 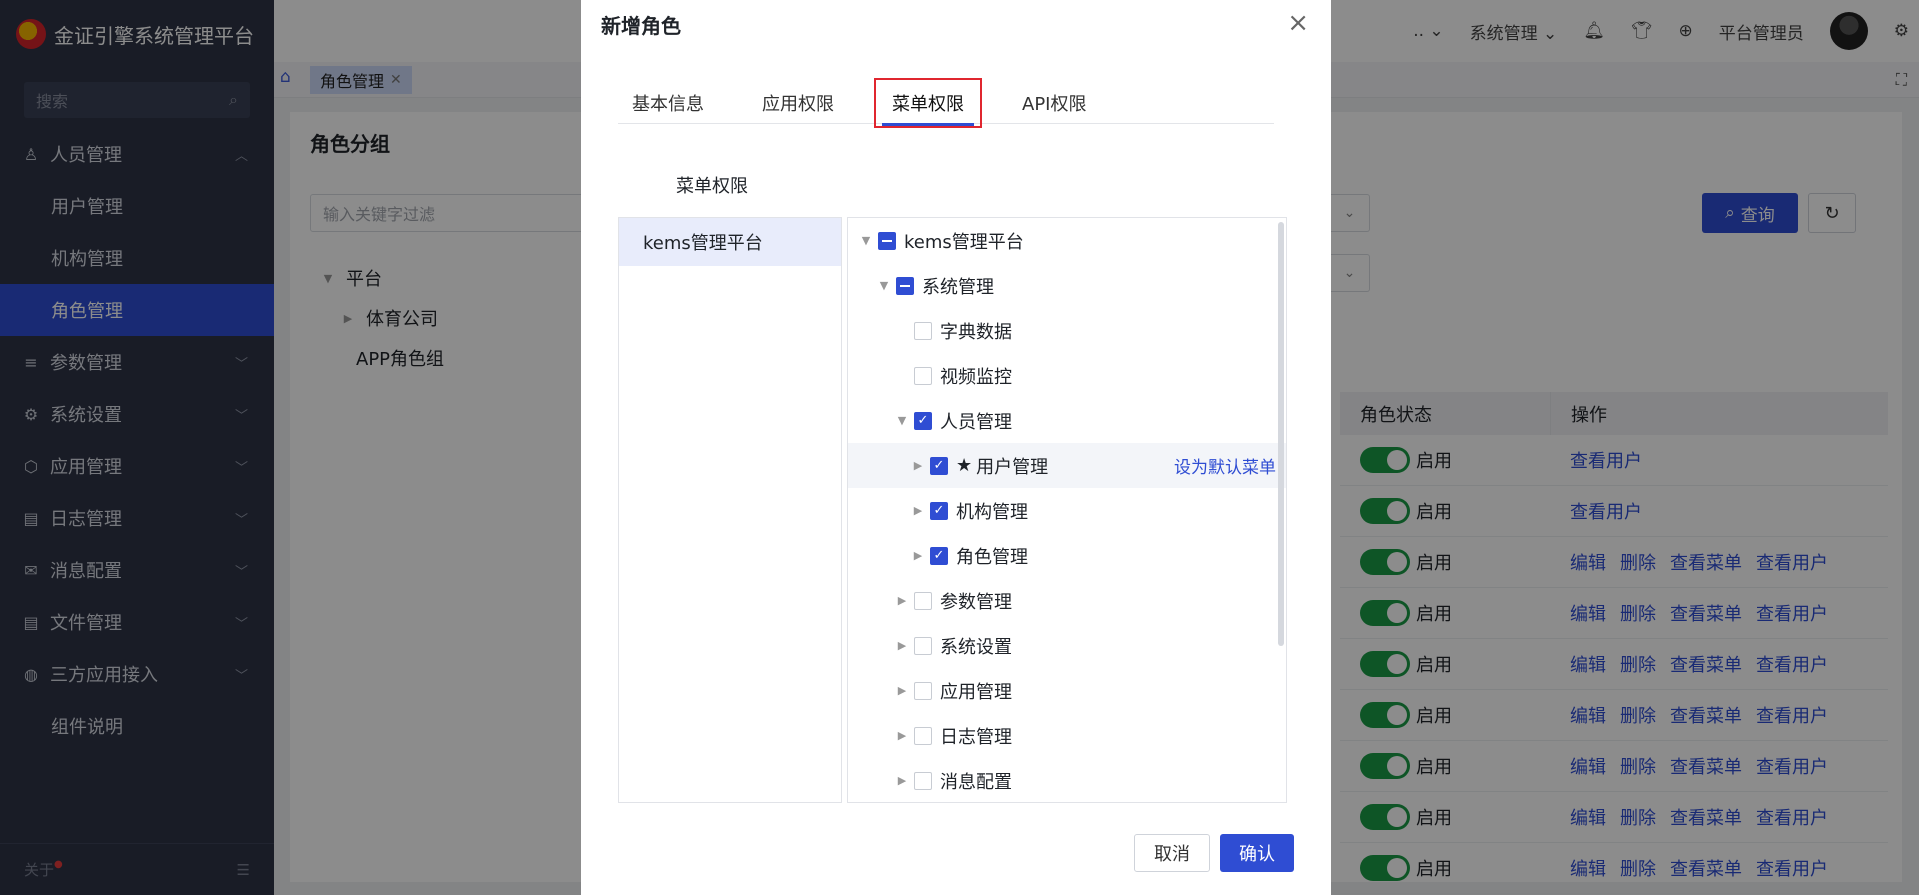 What do you see at coordinates (1067, 285) in the screenshot?
I see `tree-node: ▼ 系统管理` at bounding box center [1067, 285].